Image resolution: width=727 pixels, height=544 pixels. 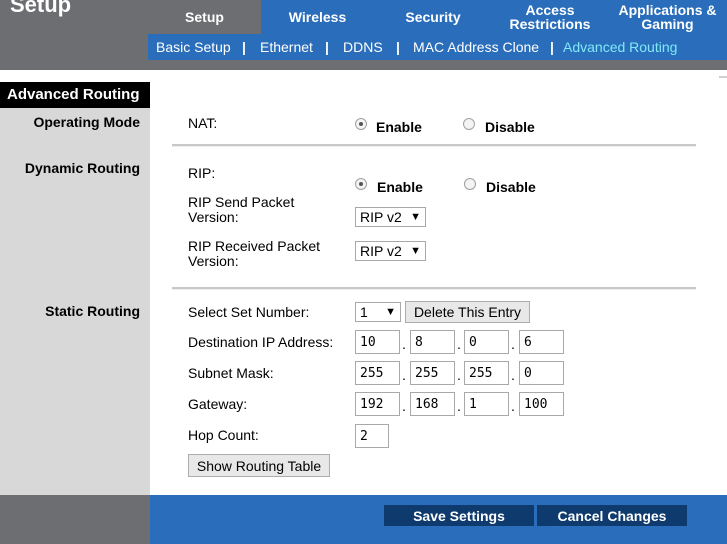 I want to click on gateway-octet-4: 100, so click(x=541, y=404).